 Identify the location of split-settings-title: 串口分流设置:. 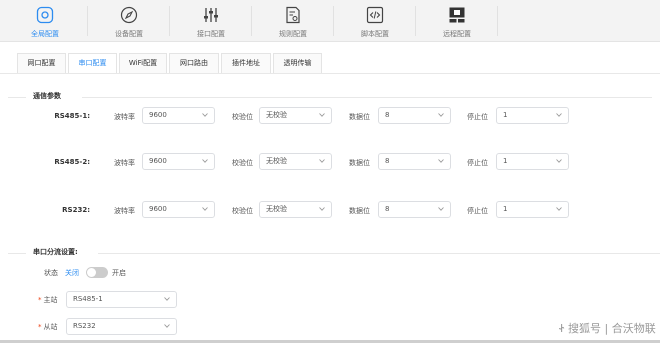
(55, 252).